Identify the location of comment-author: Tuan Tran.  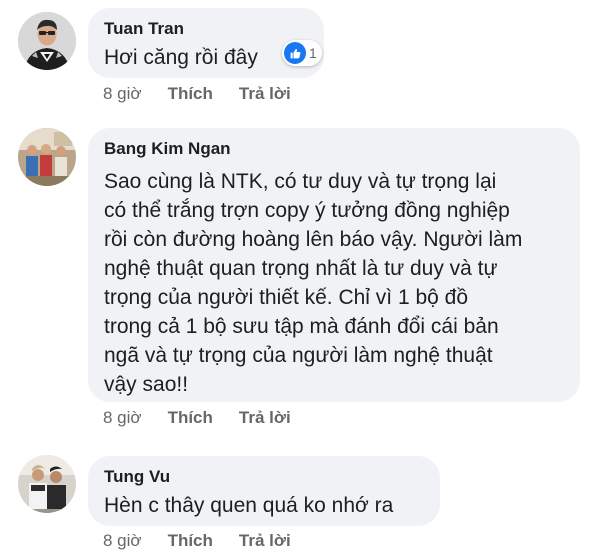
(206, 29).